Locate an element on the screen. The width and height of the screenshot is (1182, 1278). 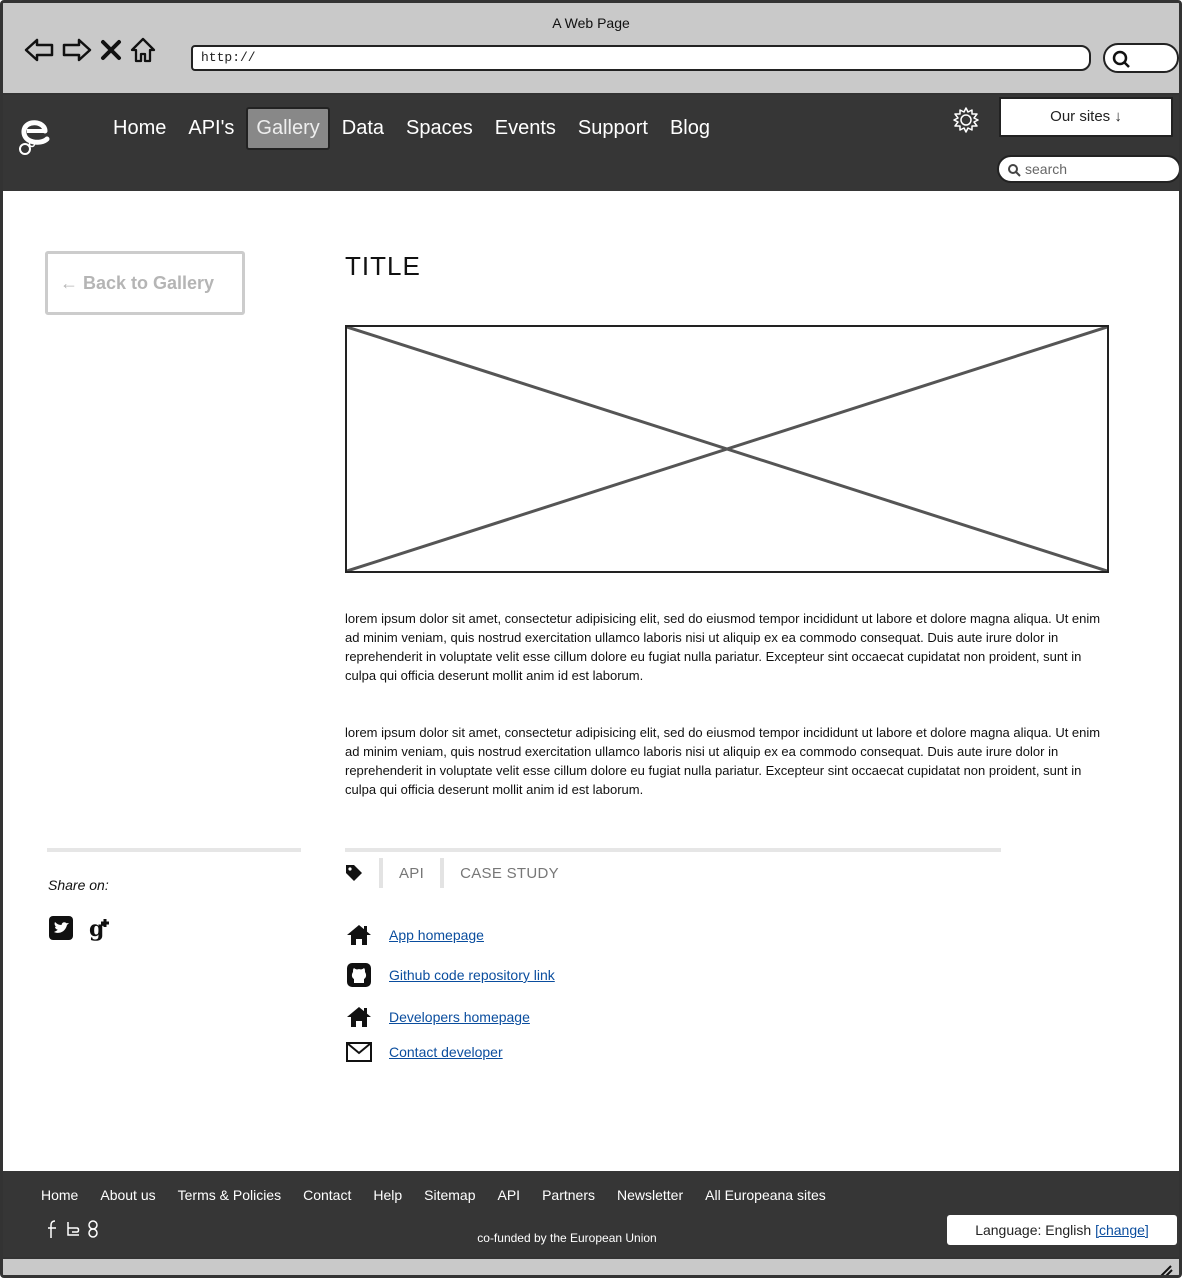
language-change-link: [change] is located at coordinates (1122, 1230).